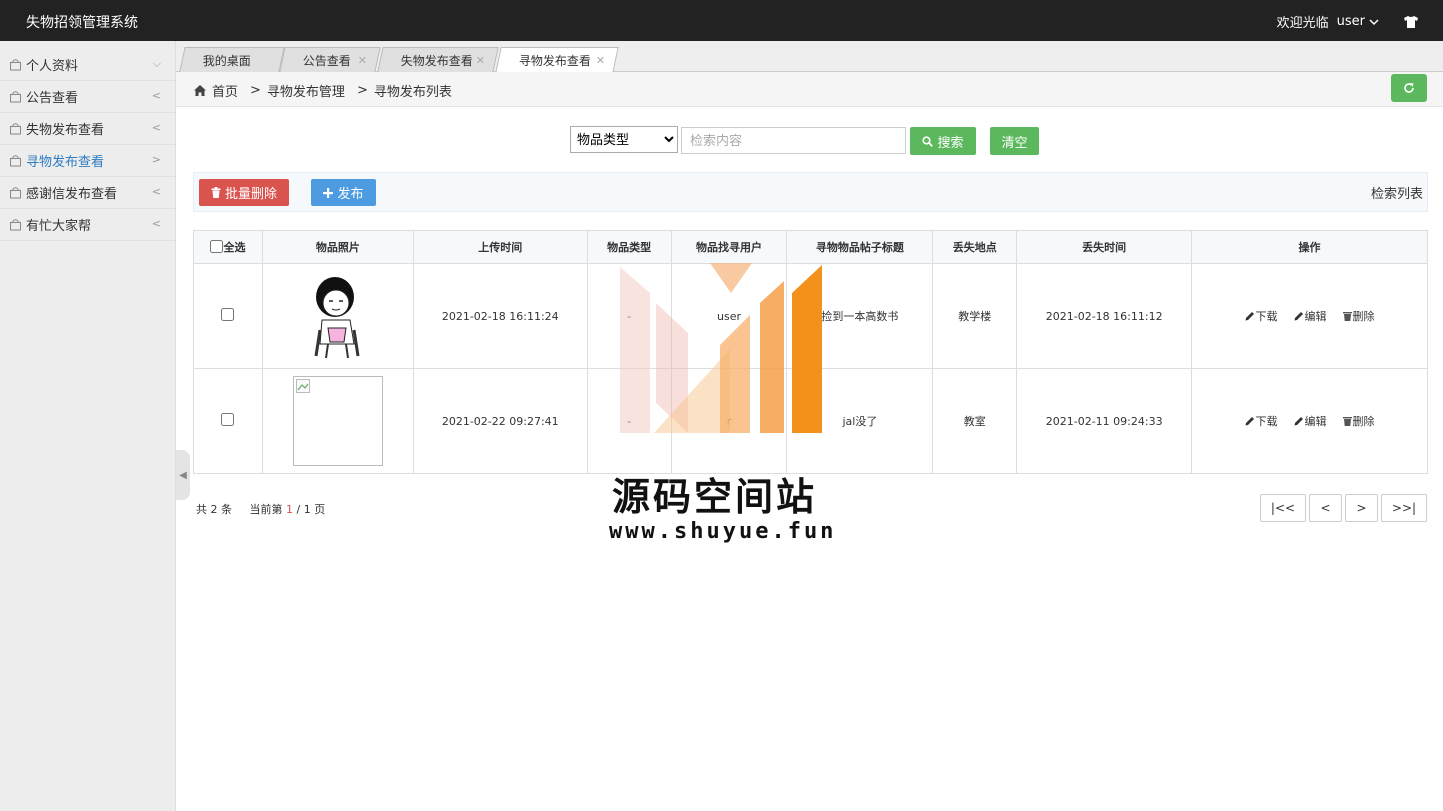 Image resolution: width=1443 pixels, height=811 pixels. Describe the element at coordinates (1104, 316) in the screenshot. I see `lost-time: 2021-02-18 16:11:12` at that location.